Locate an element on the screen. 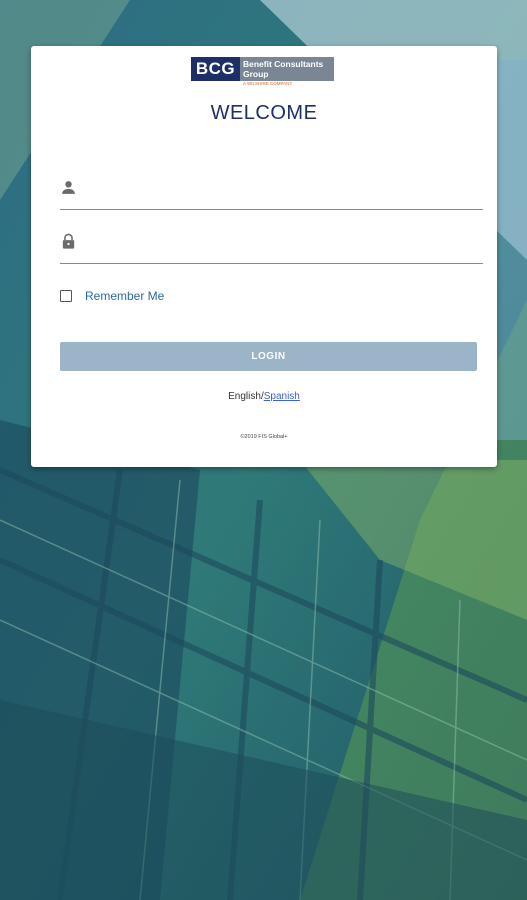  logo-abbrev: BCG is located at coordinates (215, 69).